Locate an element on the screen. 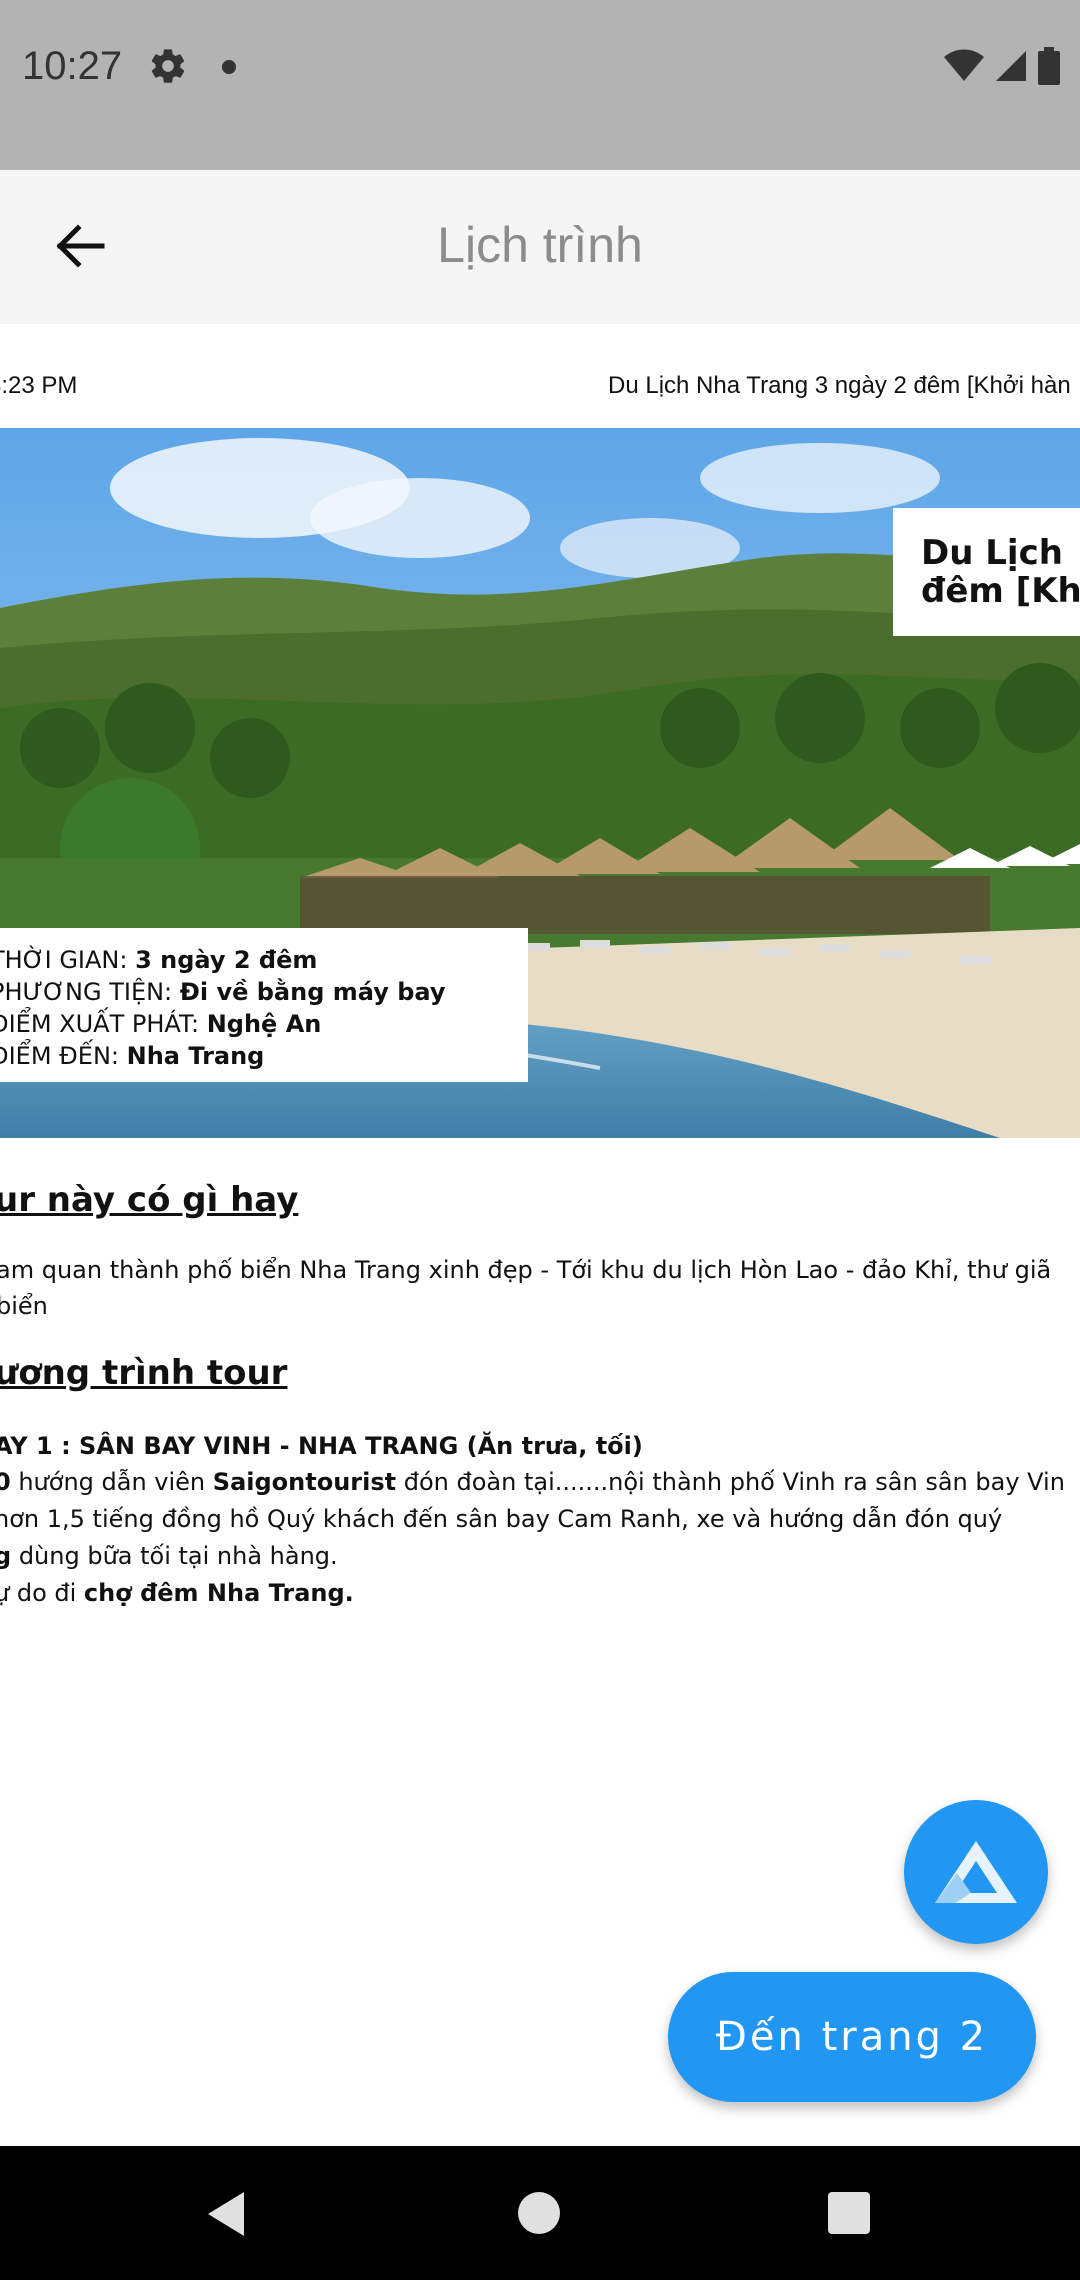  nav-home-icon is located at coordinates (539, 2213).